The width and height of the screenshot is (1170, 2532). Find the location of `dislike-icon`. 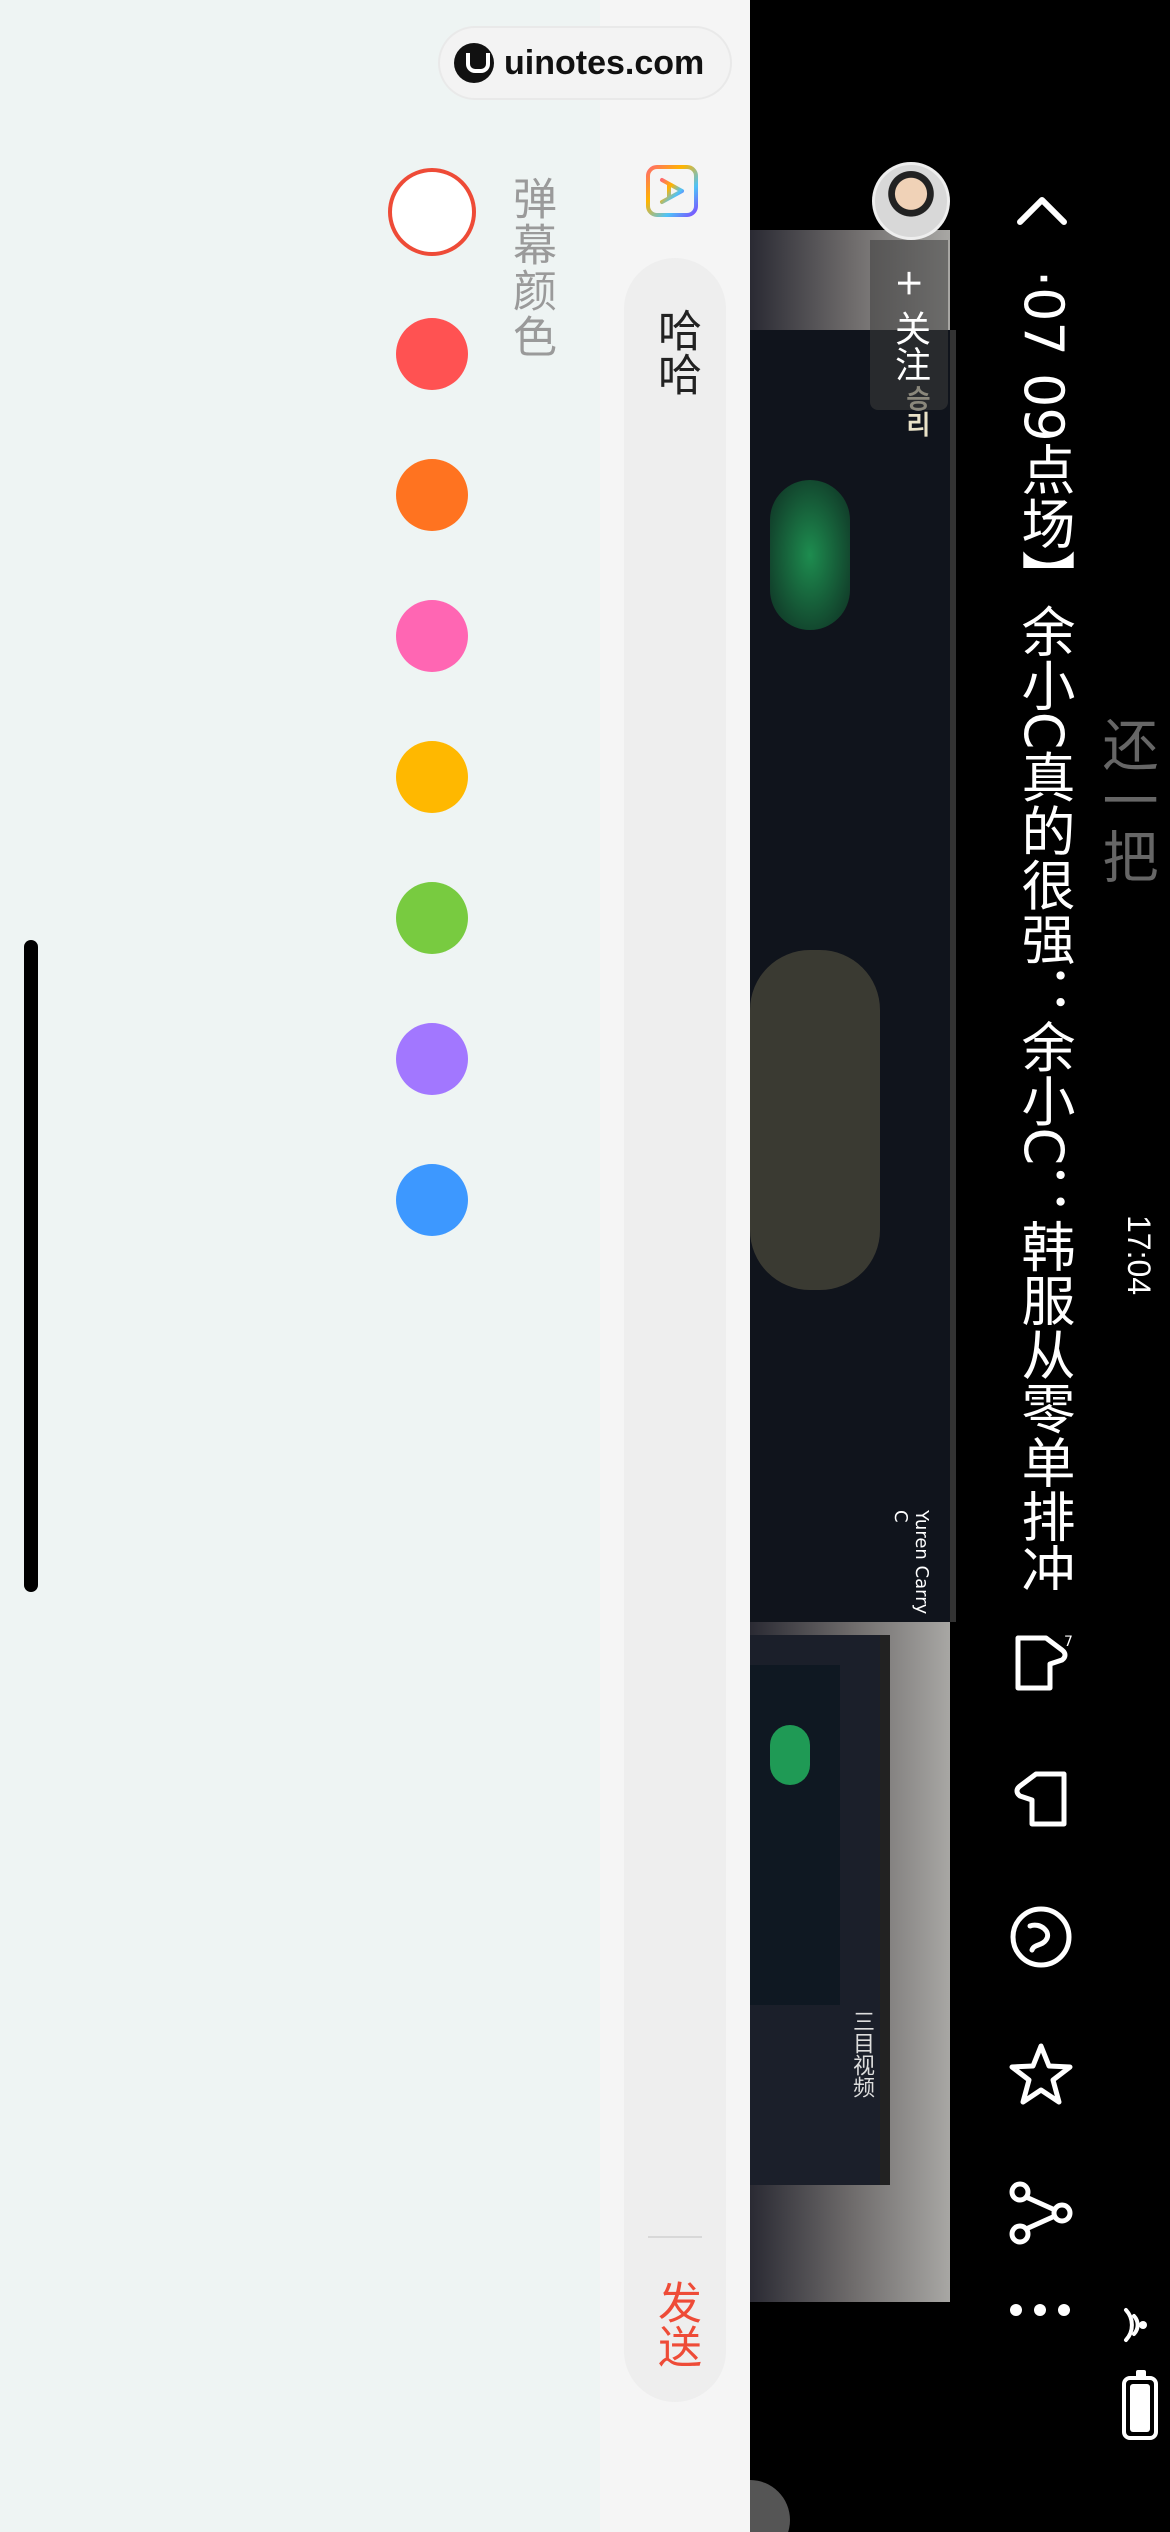

dislike-icon is located at coordinates (1041, 1799).